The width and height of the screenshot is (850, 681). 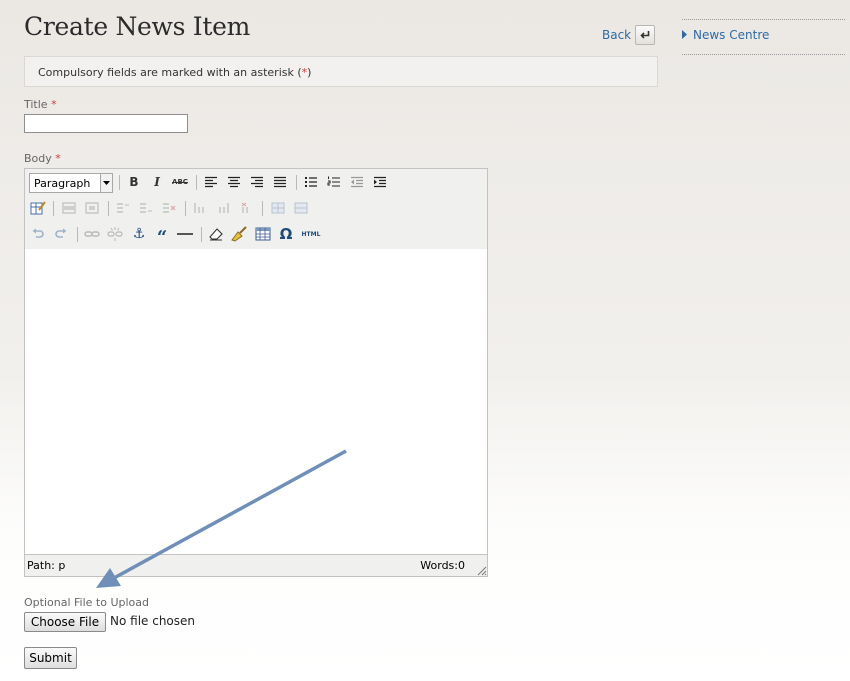 I want to click on page-title: Create News Item, so click(x=137, y=26).